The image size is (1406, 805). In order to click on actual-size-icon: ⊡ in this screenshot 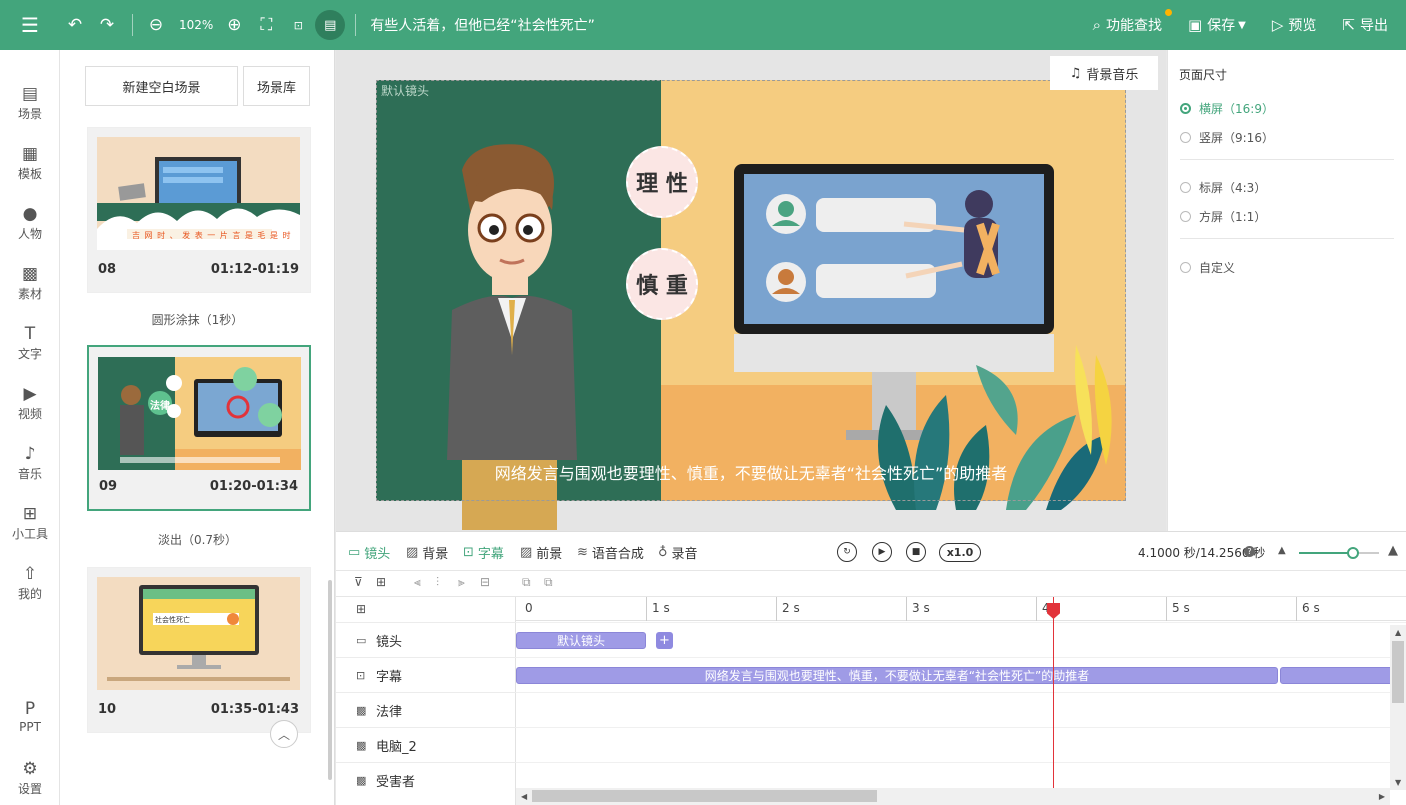, I will do `click(298, 25)`.